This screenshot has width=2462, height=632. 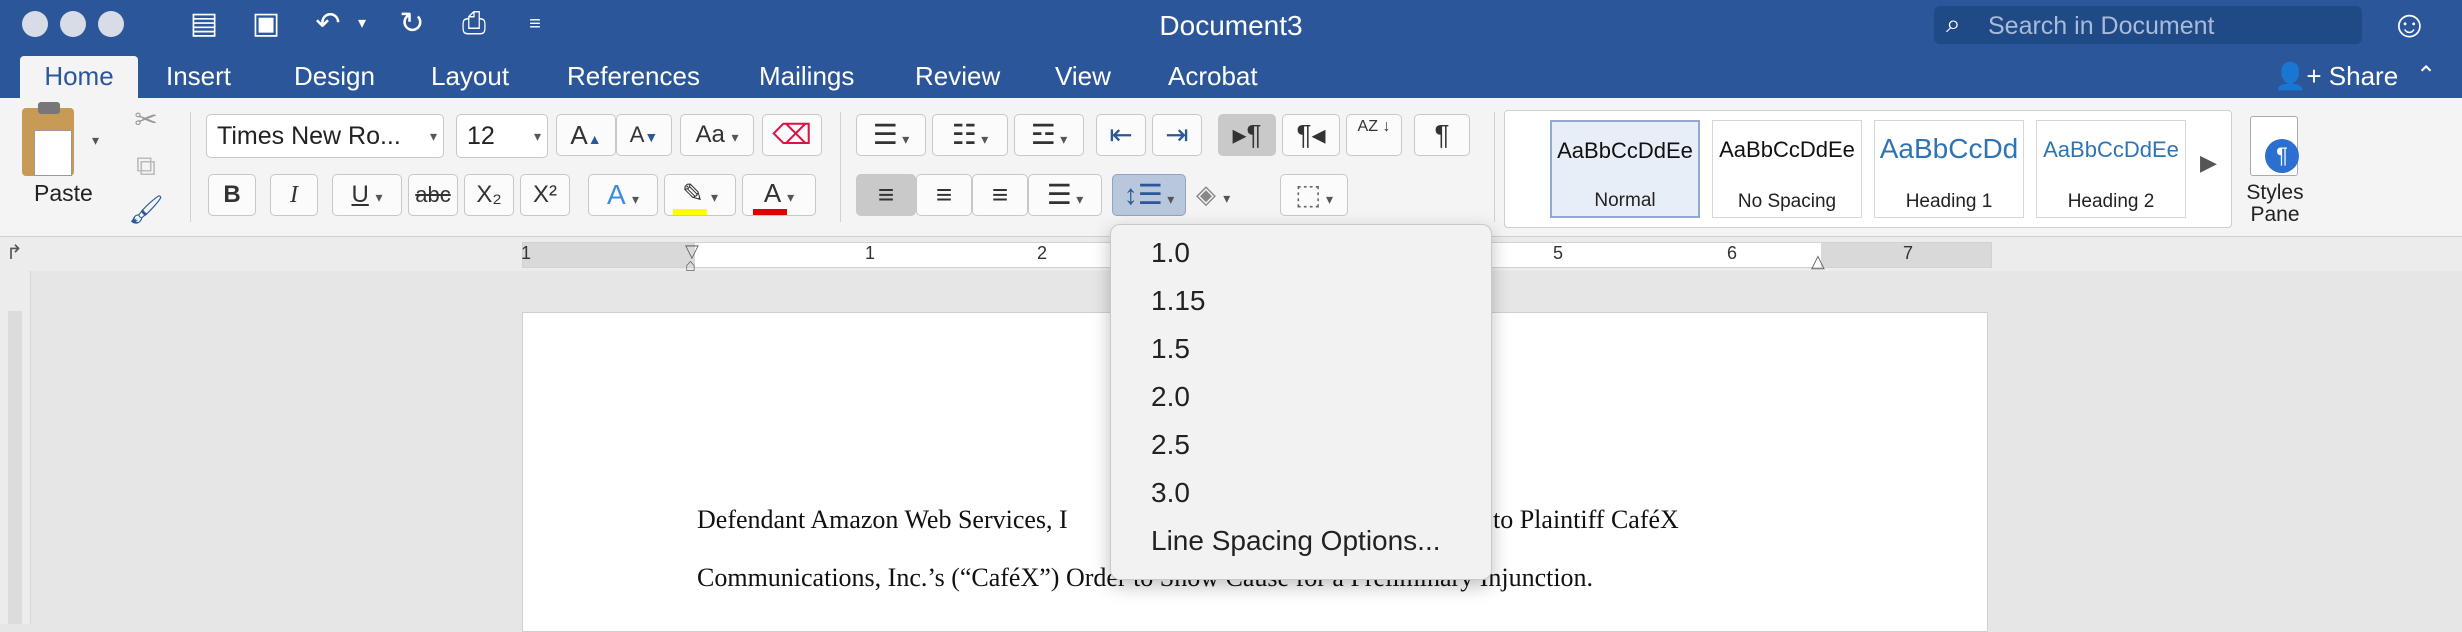 What do you see at coordinates (623, 195) in the screenshot?
I see `text-effects-button: A ▾` at bounding box center [623, 195].